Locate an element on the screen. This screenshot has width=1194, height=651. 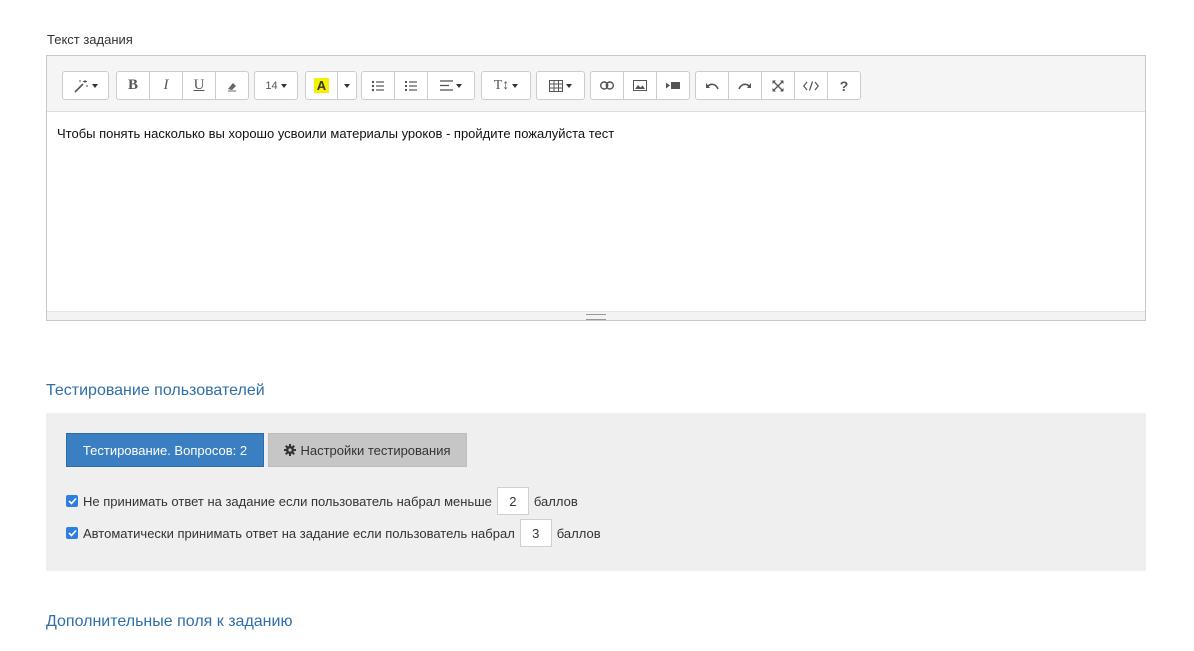
insert-image-button is located at coordinates (640, 85).